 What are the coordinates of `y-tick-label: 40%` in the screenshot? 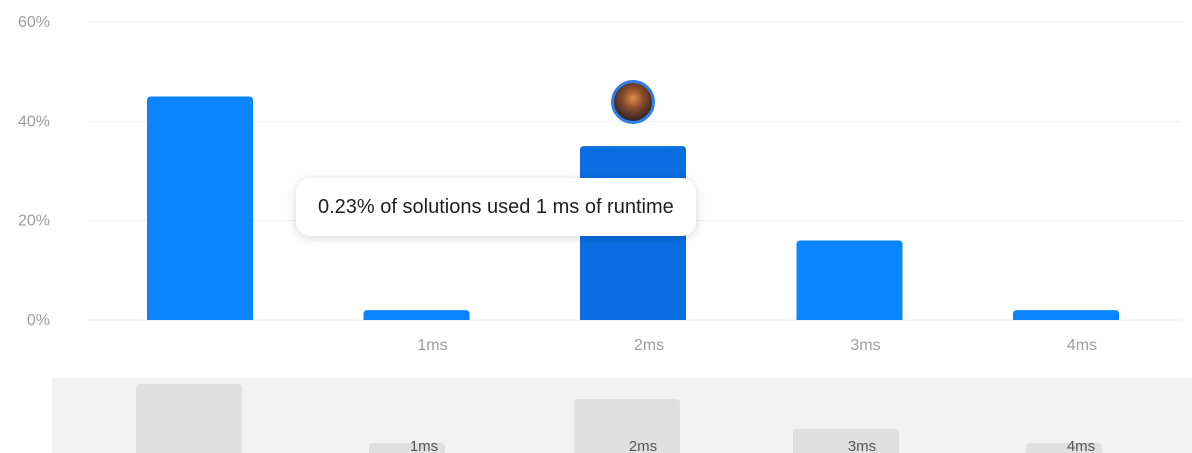 It's located at (34, 121).